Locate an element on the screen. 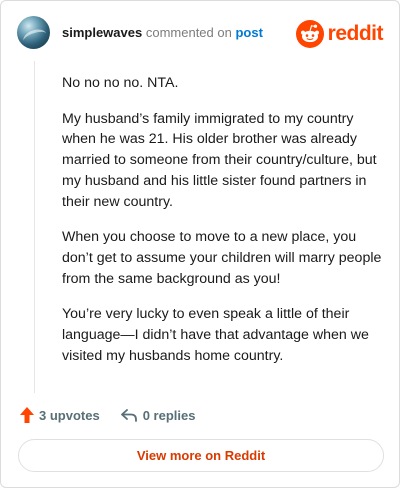 This screenshot has width=400, height=488. upvote-arrow-icon is located at coordinates (27, 415).